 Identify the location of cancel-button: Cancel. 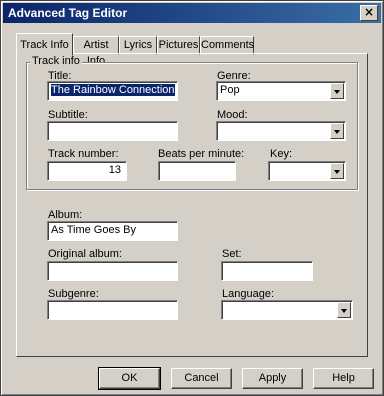
(201, 378).